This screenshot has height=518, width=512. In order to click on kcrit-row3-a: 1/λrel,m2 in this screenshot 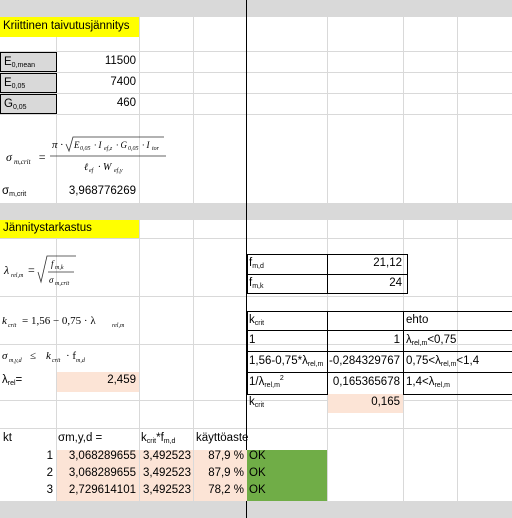, I will do `click(288, 384)`.